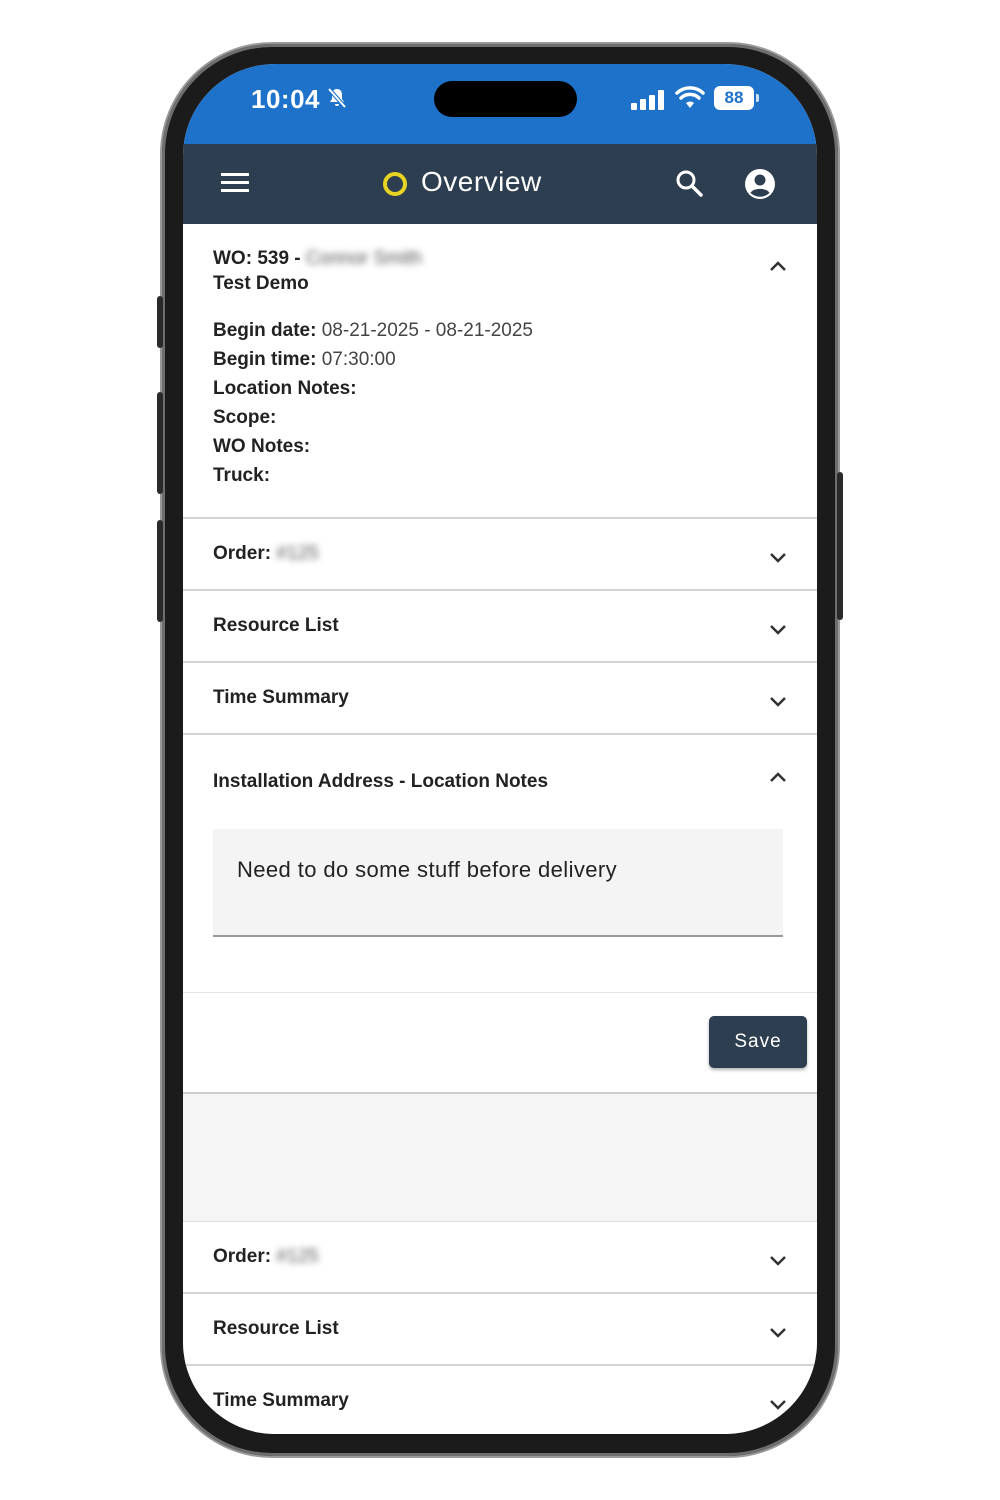 The height and width of the screenshot is (1500, 1000). What do you see at coordinates (395, 184) in the screenshot?
I see `logo-ring-icon` at bounding box center [395, 184].